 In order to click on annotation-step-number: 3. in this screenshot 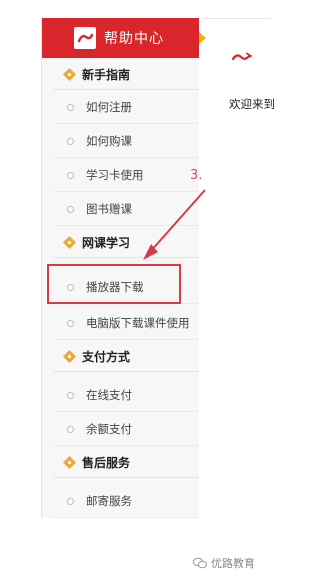, I will do `click(196, 175)`.